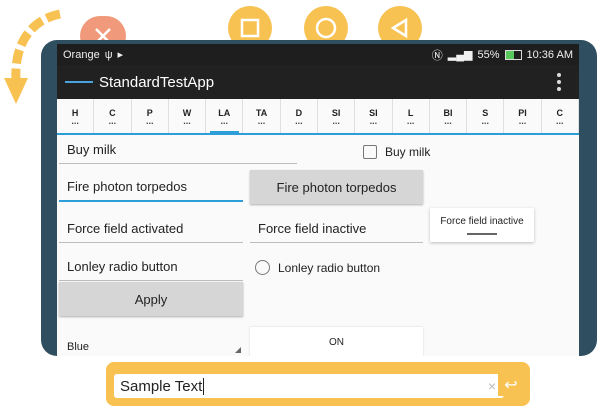  What do you see at coordinates (336, 230) in the screenshot?
I see `force-inactive-field: Force field inactive` at bounding box center [336, 230].